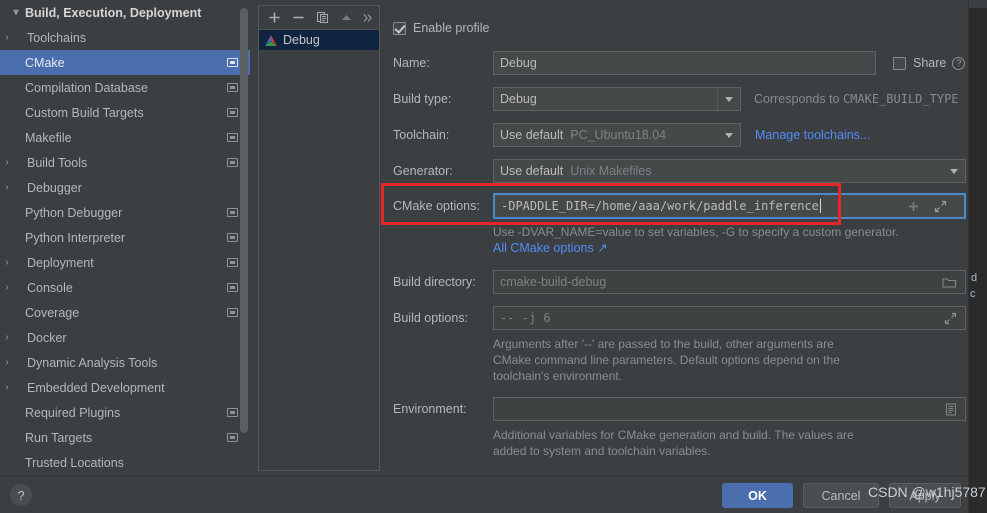 This screenshot has height=513, width=987. I want to click on toolchain-combobox: Use default PC_Ubuntu18.04, so click(617, 135).